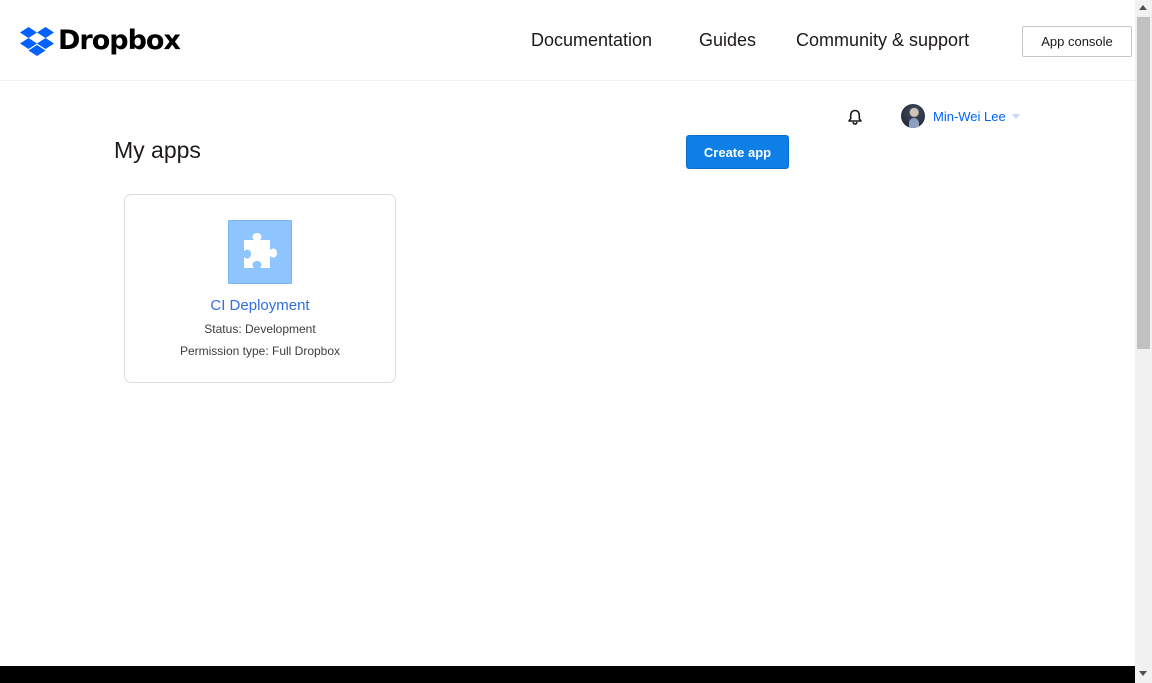  What do you see at coordinates (260, 305) in the screenshot?
I see `app-name-link: CI Deployment` at bounding box center [260, 305].